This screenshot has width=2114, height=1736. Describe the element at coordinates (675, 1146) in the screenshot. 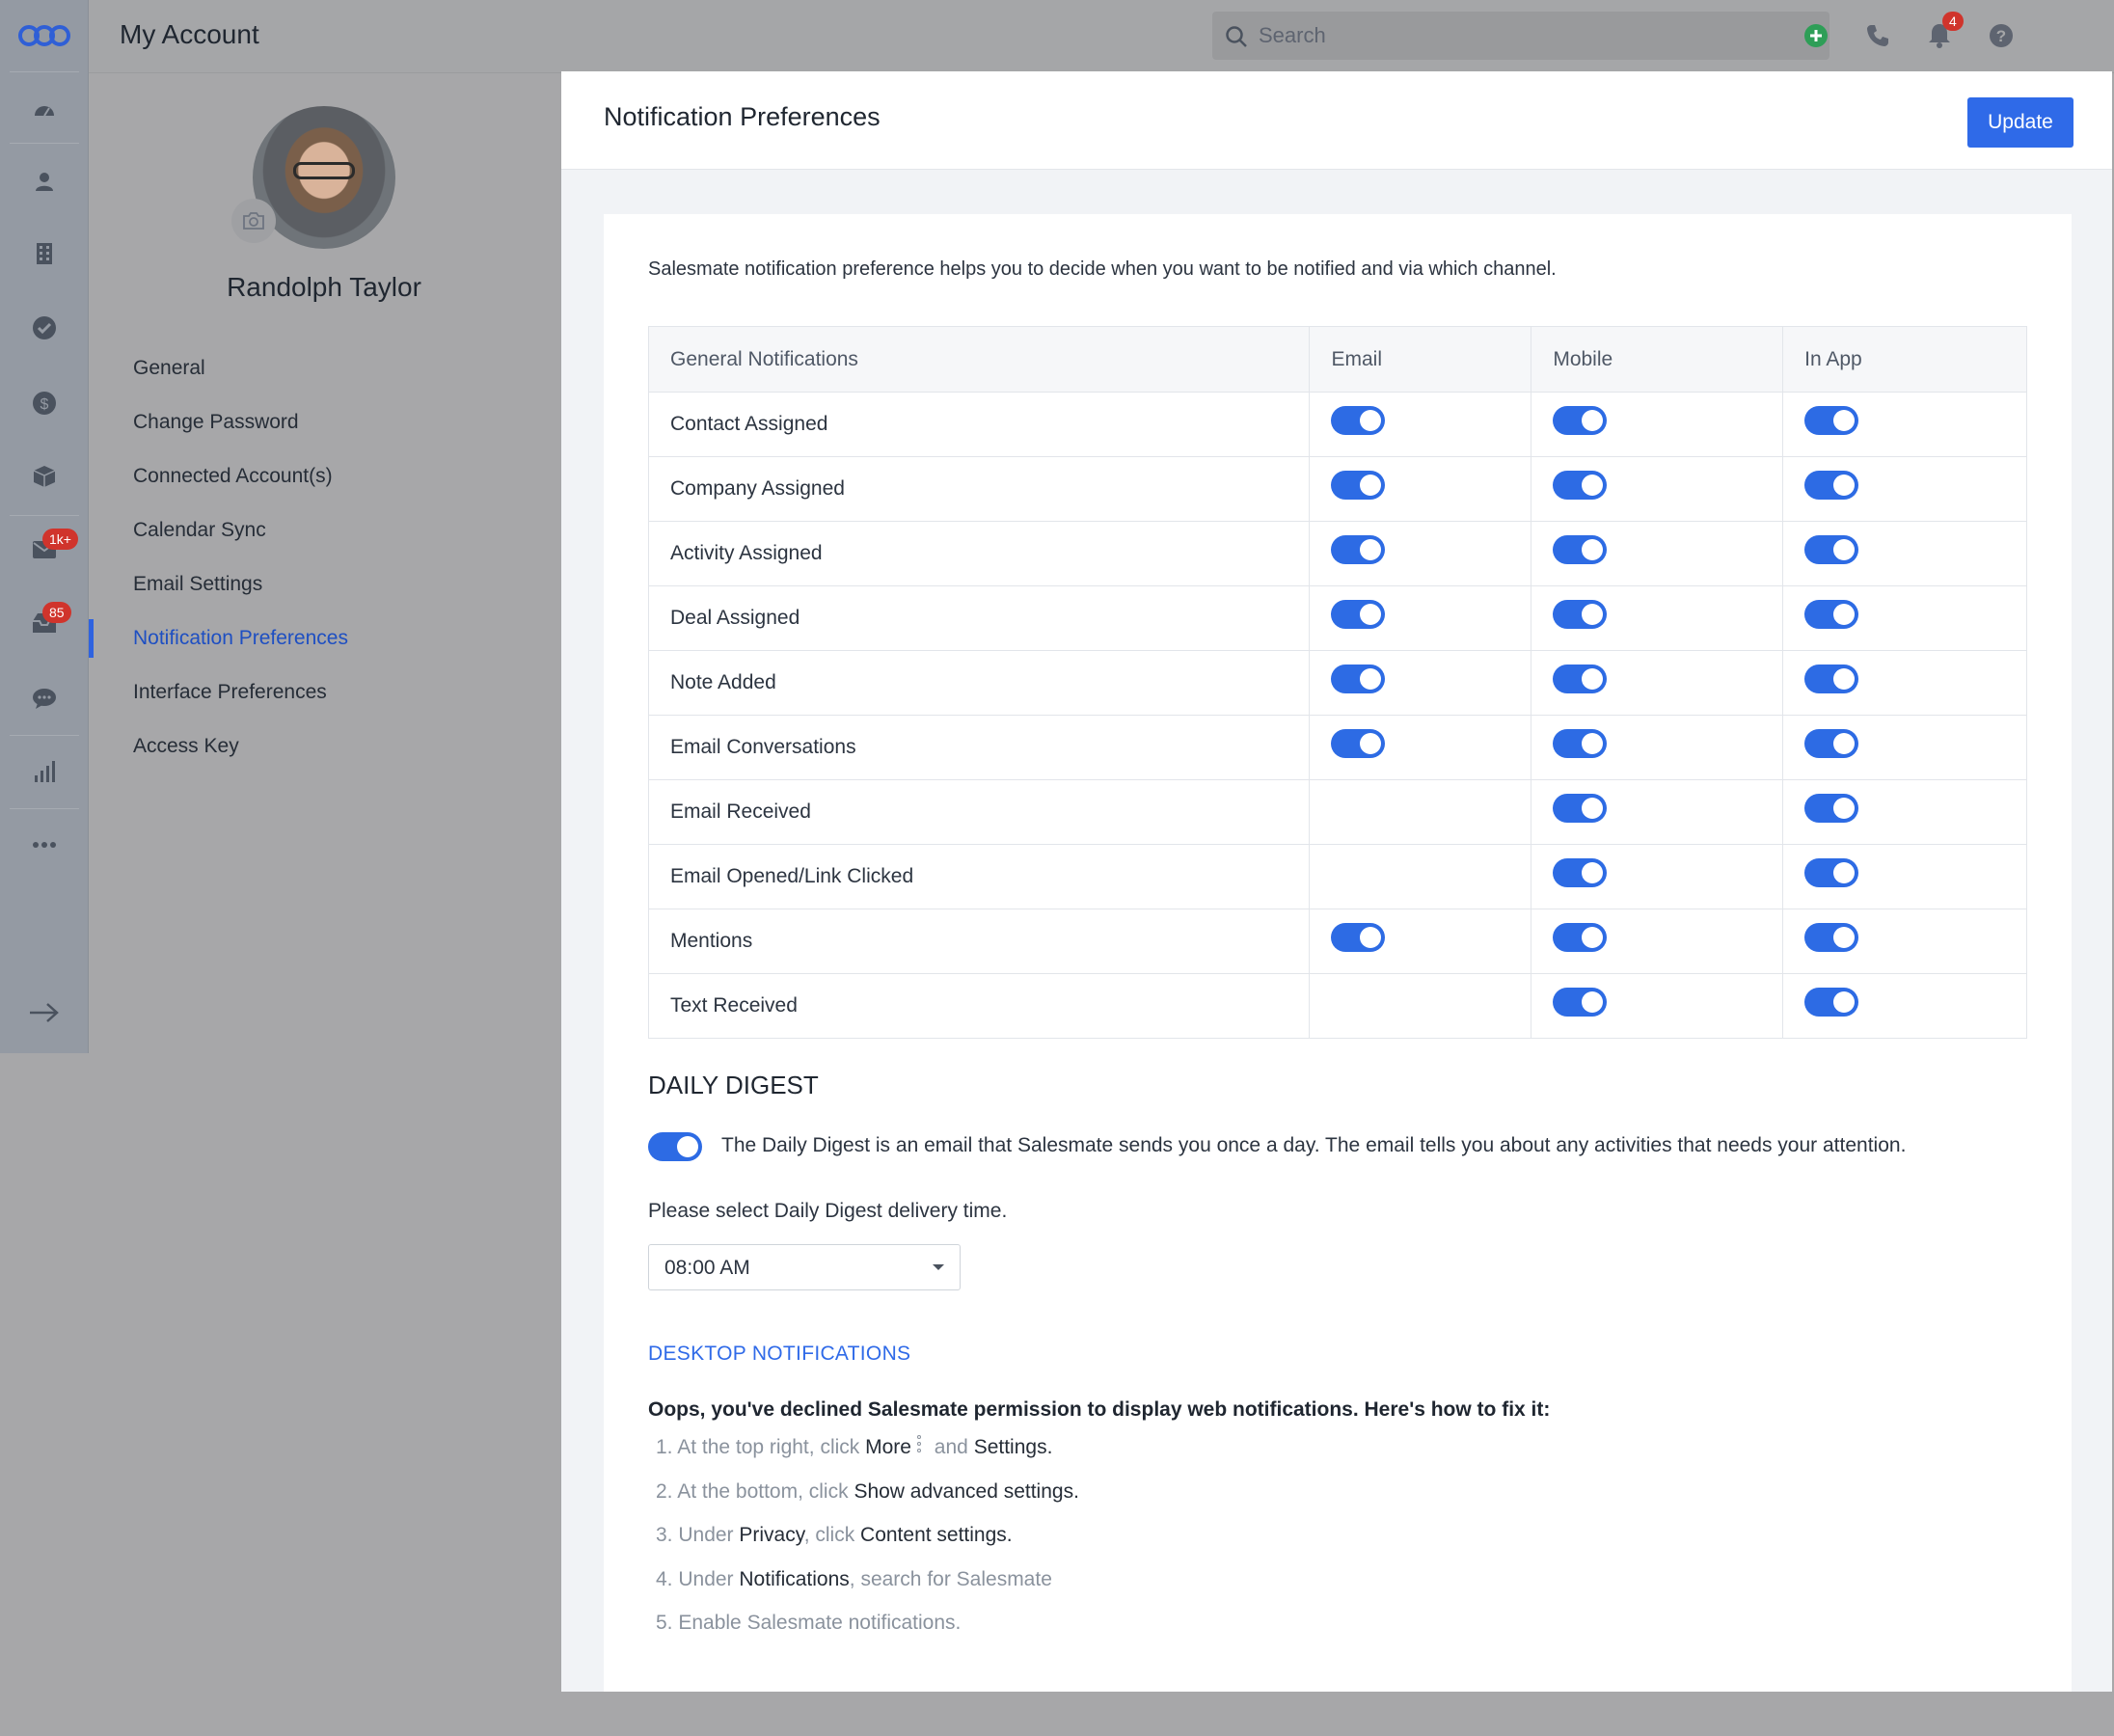

I see `daily-digest-toggle` at that location.